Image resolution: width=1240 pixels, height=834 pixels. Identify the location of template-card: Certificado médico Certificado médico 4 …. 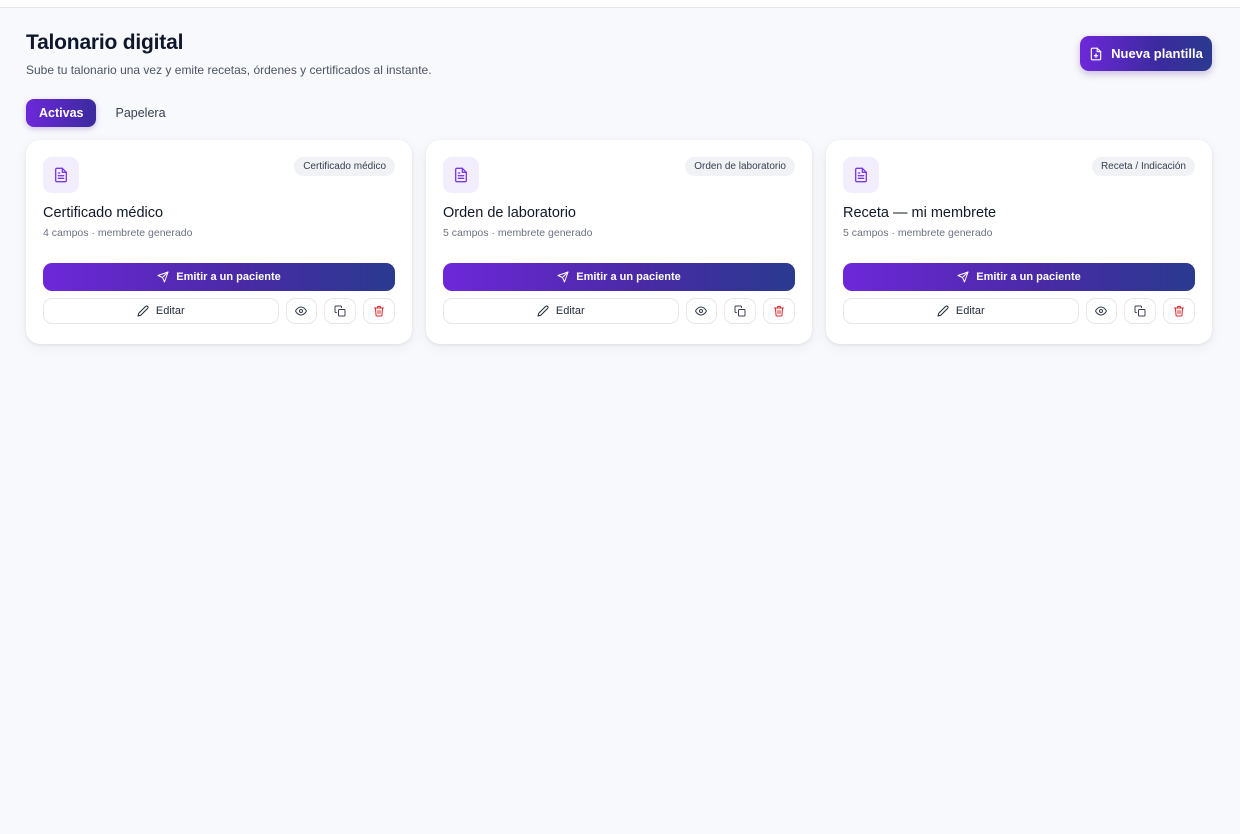
(219, 242).